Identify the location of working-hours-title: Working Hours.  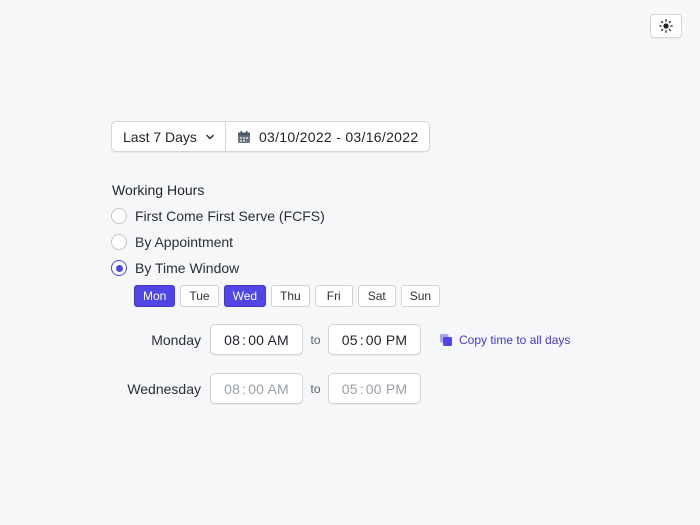
(158, 190).